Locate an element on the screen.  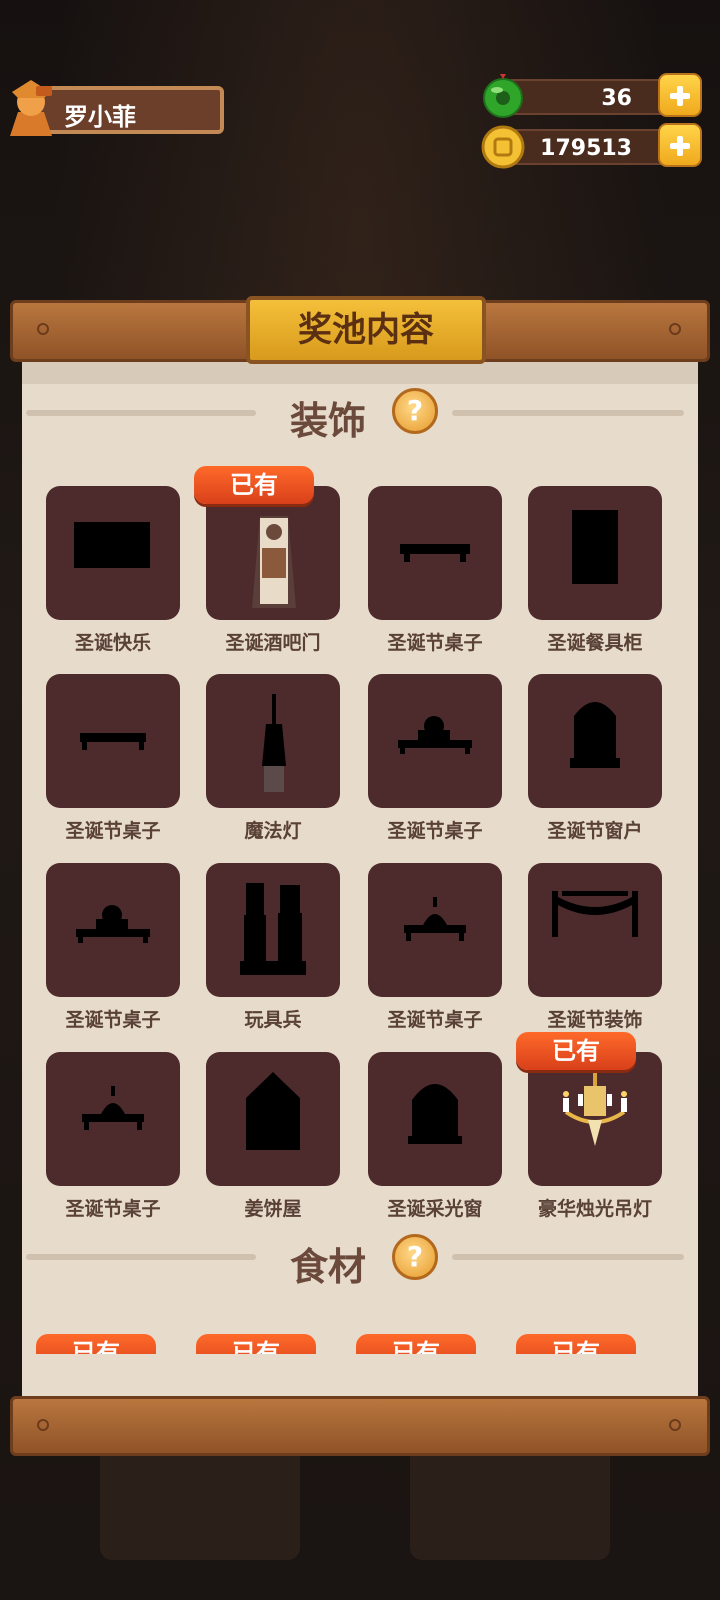
player-info: 罗小菲 is located at coordinates (116, 108).